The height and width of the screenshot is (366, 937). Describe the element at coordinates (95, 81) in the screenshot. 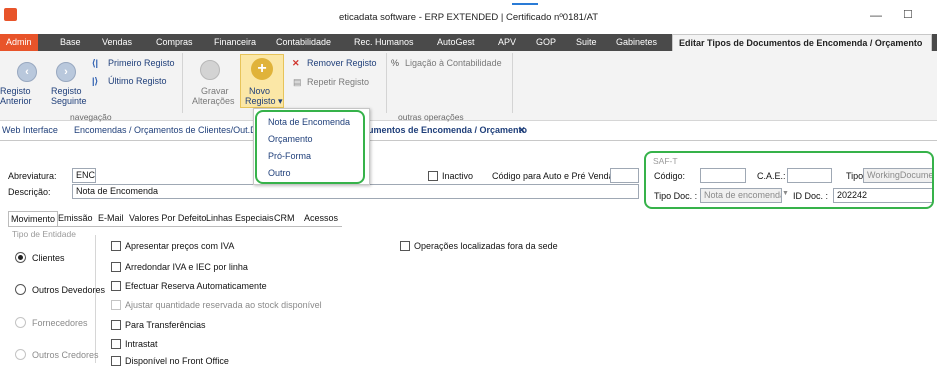

I see `last-record-icon: |⟩` at that location.